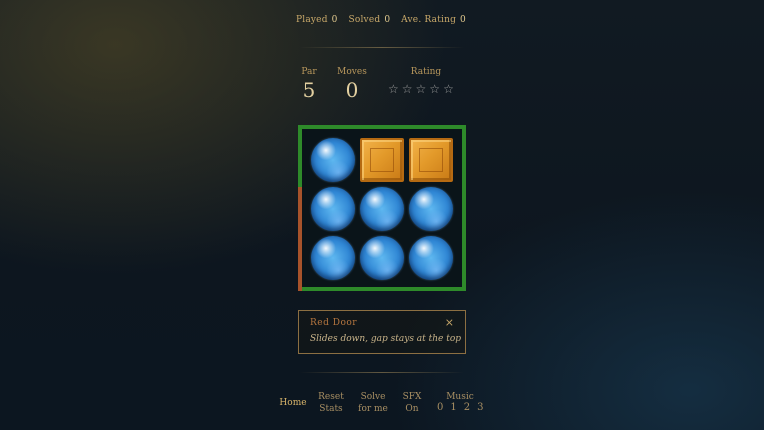 This screenshot has height=430, width=764. What do you see at coordinates (334, 323) in the screenshot?
I see `info-title: Red Door` at bounding box center [334, 323].